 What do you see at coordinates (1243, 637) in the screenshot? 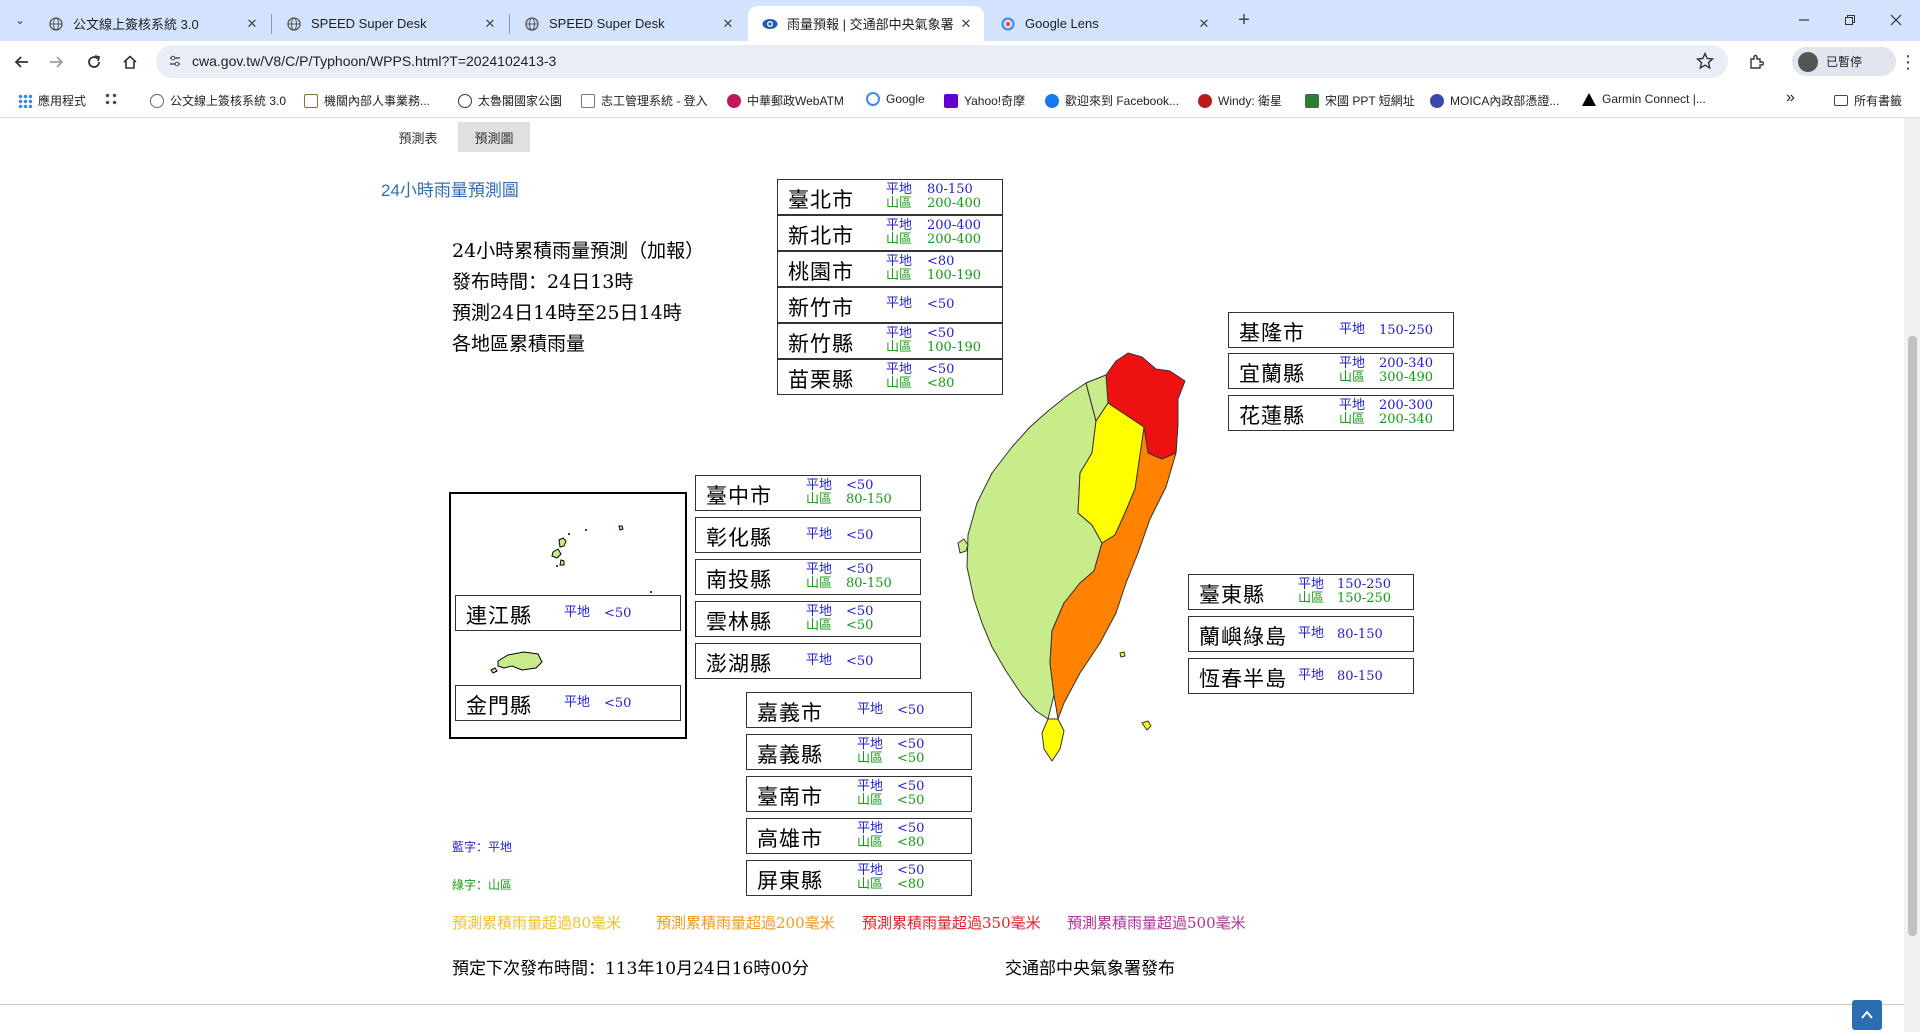
I see `region-name: 蘭嶼綠島` at bounding box center [1243, 637].